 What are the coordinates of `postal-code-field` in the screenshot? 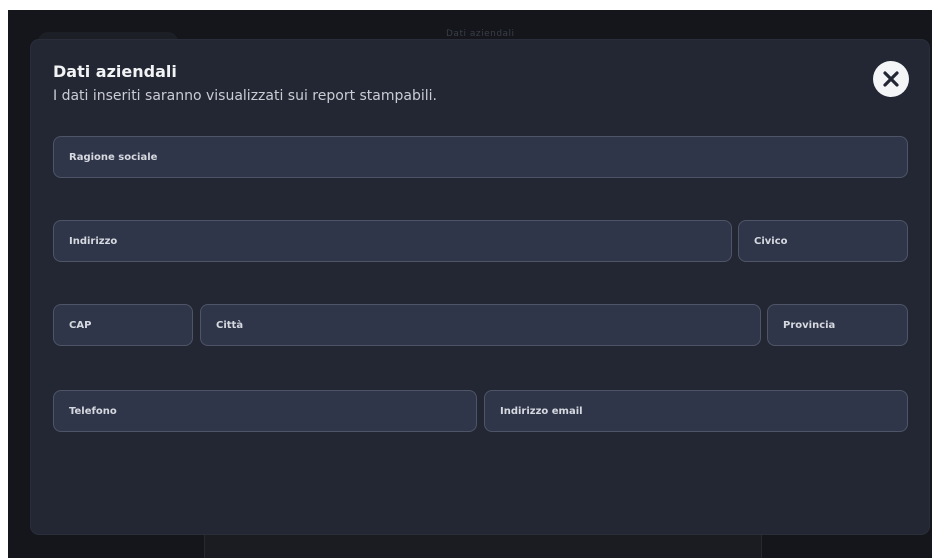 It's located at (123, 325).